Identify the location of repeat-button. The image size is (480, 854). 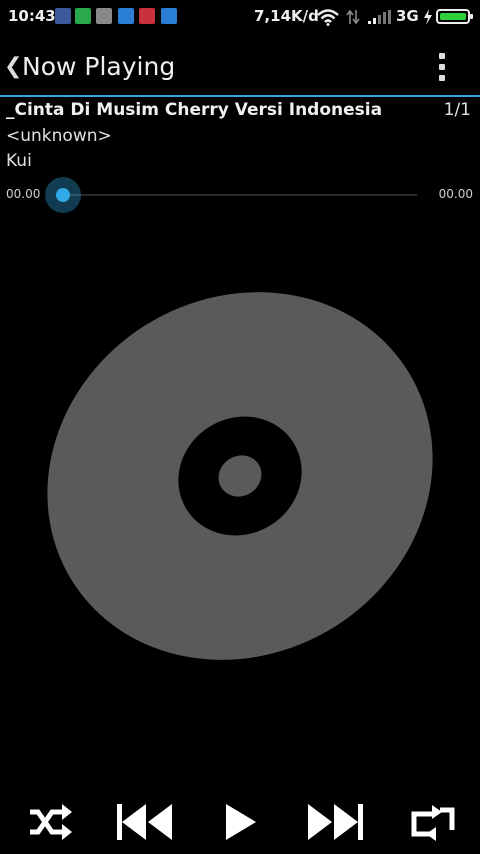
(434, 822).